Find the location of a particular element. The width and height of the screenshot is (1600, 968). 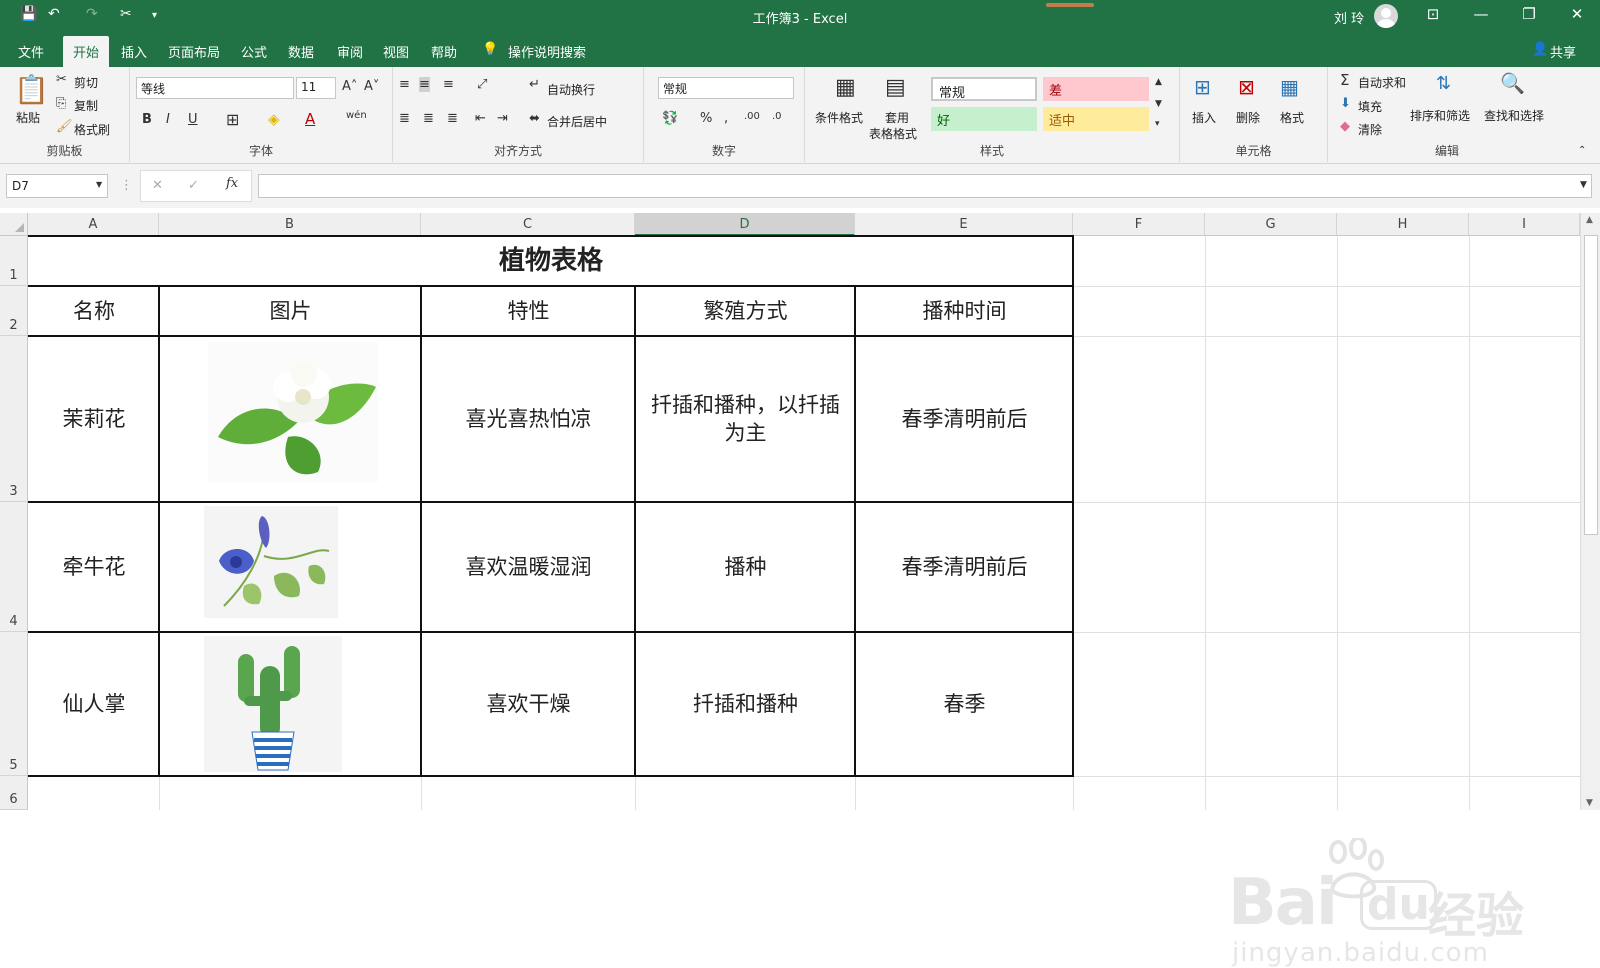

column-header-f: F is located at coordinates (1139, 224).